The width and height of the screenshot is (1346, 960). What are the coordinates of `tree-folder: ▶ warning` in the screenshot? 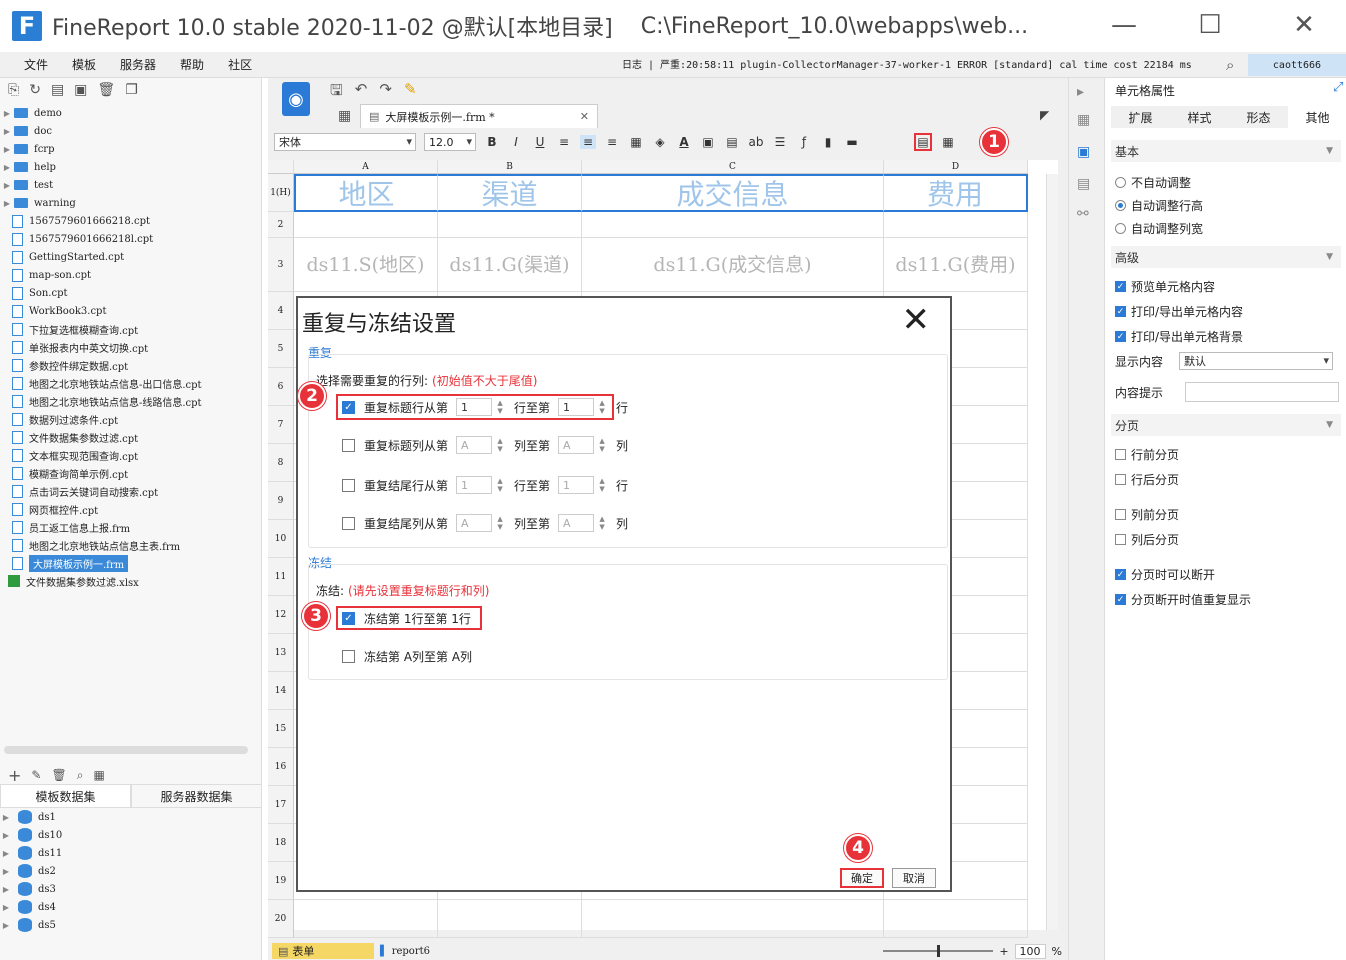 It's located at (131, 203).